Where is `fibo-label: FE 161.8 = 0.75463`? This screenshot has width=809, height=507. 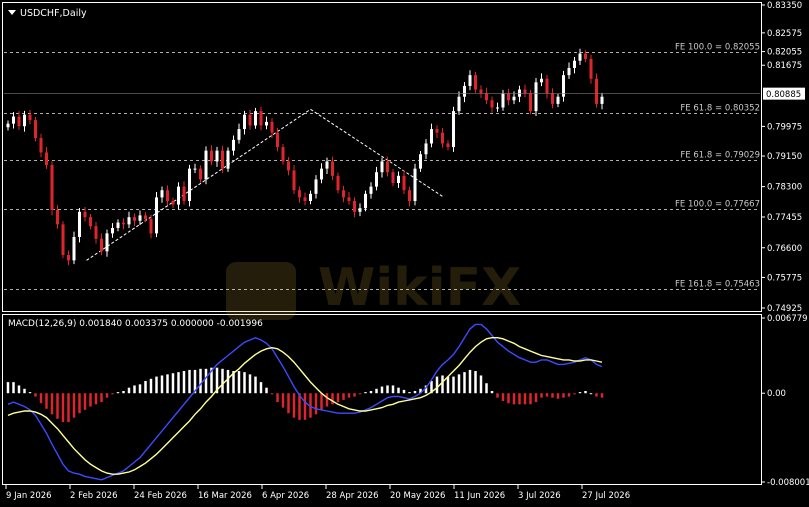 fibo-label: FE 161.8 = 0.75463 is located at coordinates (717, 285).